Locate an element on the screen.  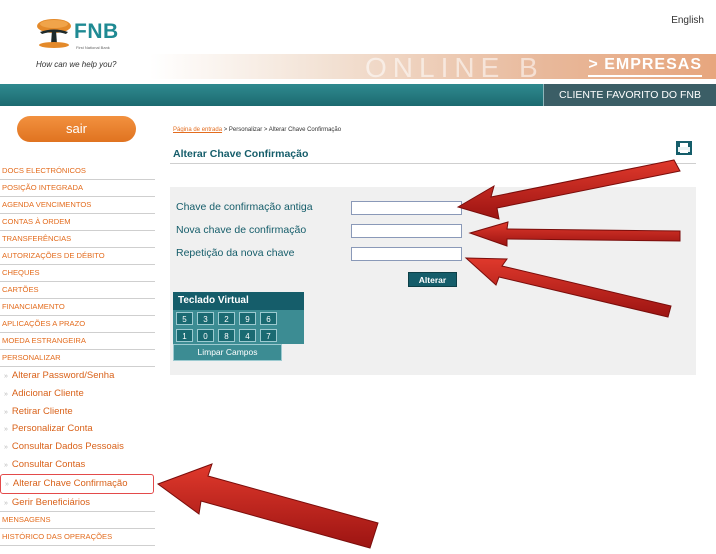
sidebar-subitem-adicionar-cliente: » Adicionar Cliente is located at coordinates (77, 394).